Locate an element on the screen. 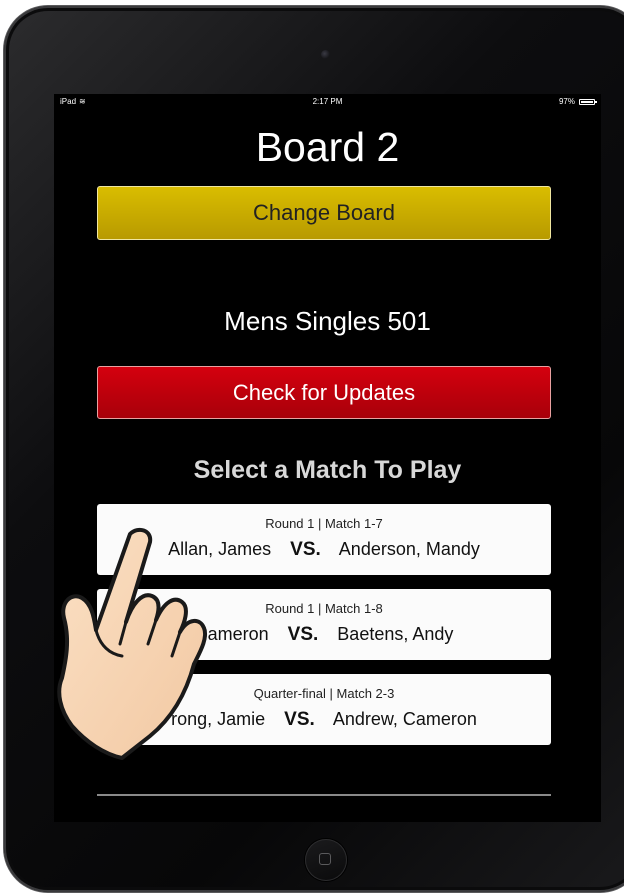 This screenshot has width=624, height=894. status-bar: iPad ≋ 2:17 PM 97% is located at coordinates (327, 102).